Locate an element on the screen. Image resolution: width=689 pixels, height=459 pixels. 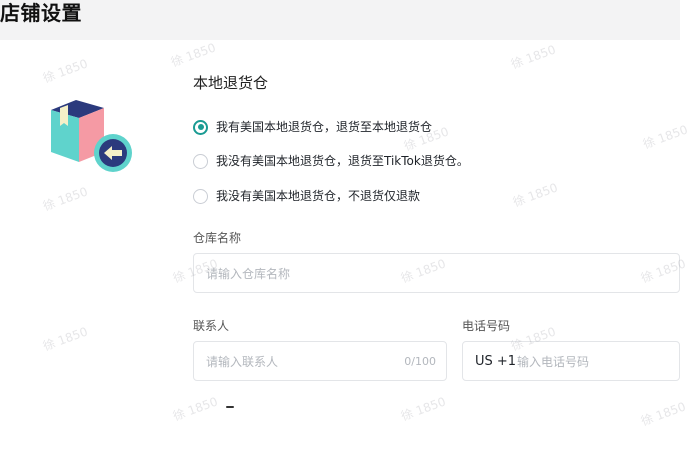
partial-element is located at coordinates (230, 407).